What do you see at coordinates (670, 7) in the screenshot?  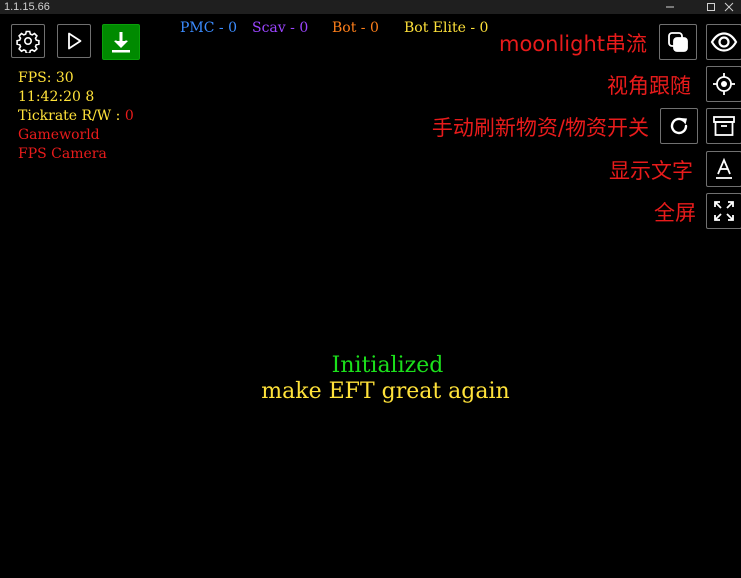 I see `minimize-icon` at bounding box center [670, 7].